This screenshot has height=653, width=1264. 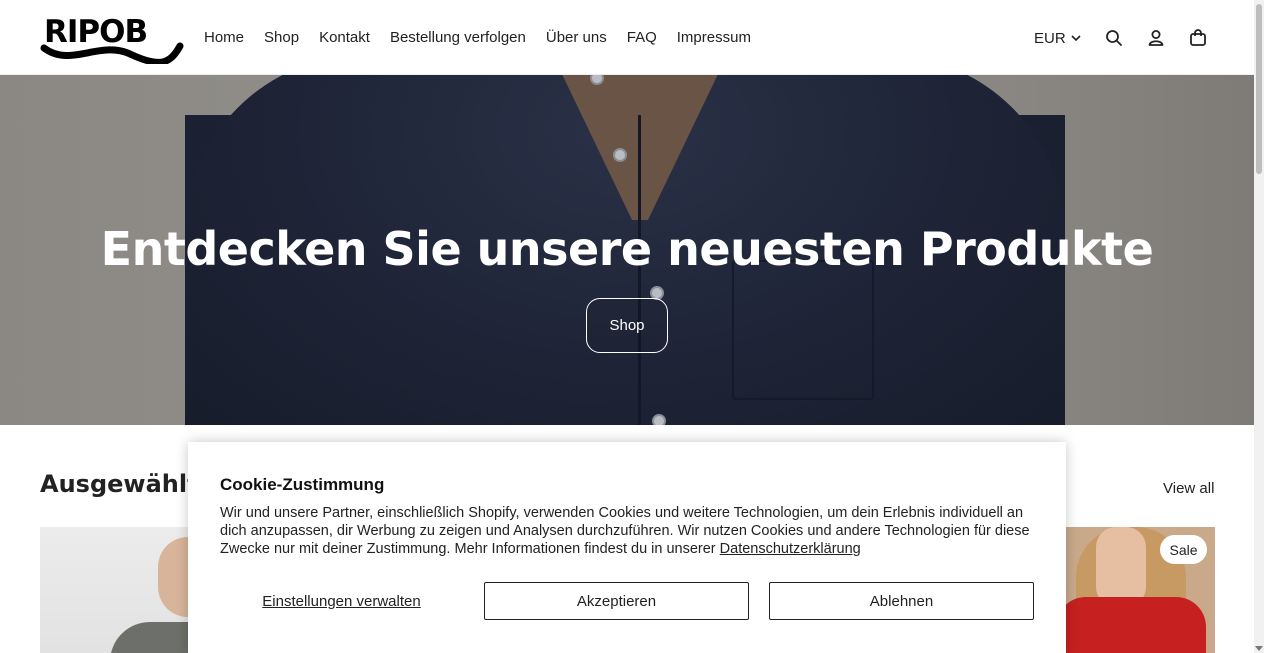 What do you see at coordinates (1259, 648) in the screenshot?
I see `scroll-down-arrow-icon` at bounding box center [1259, 648].